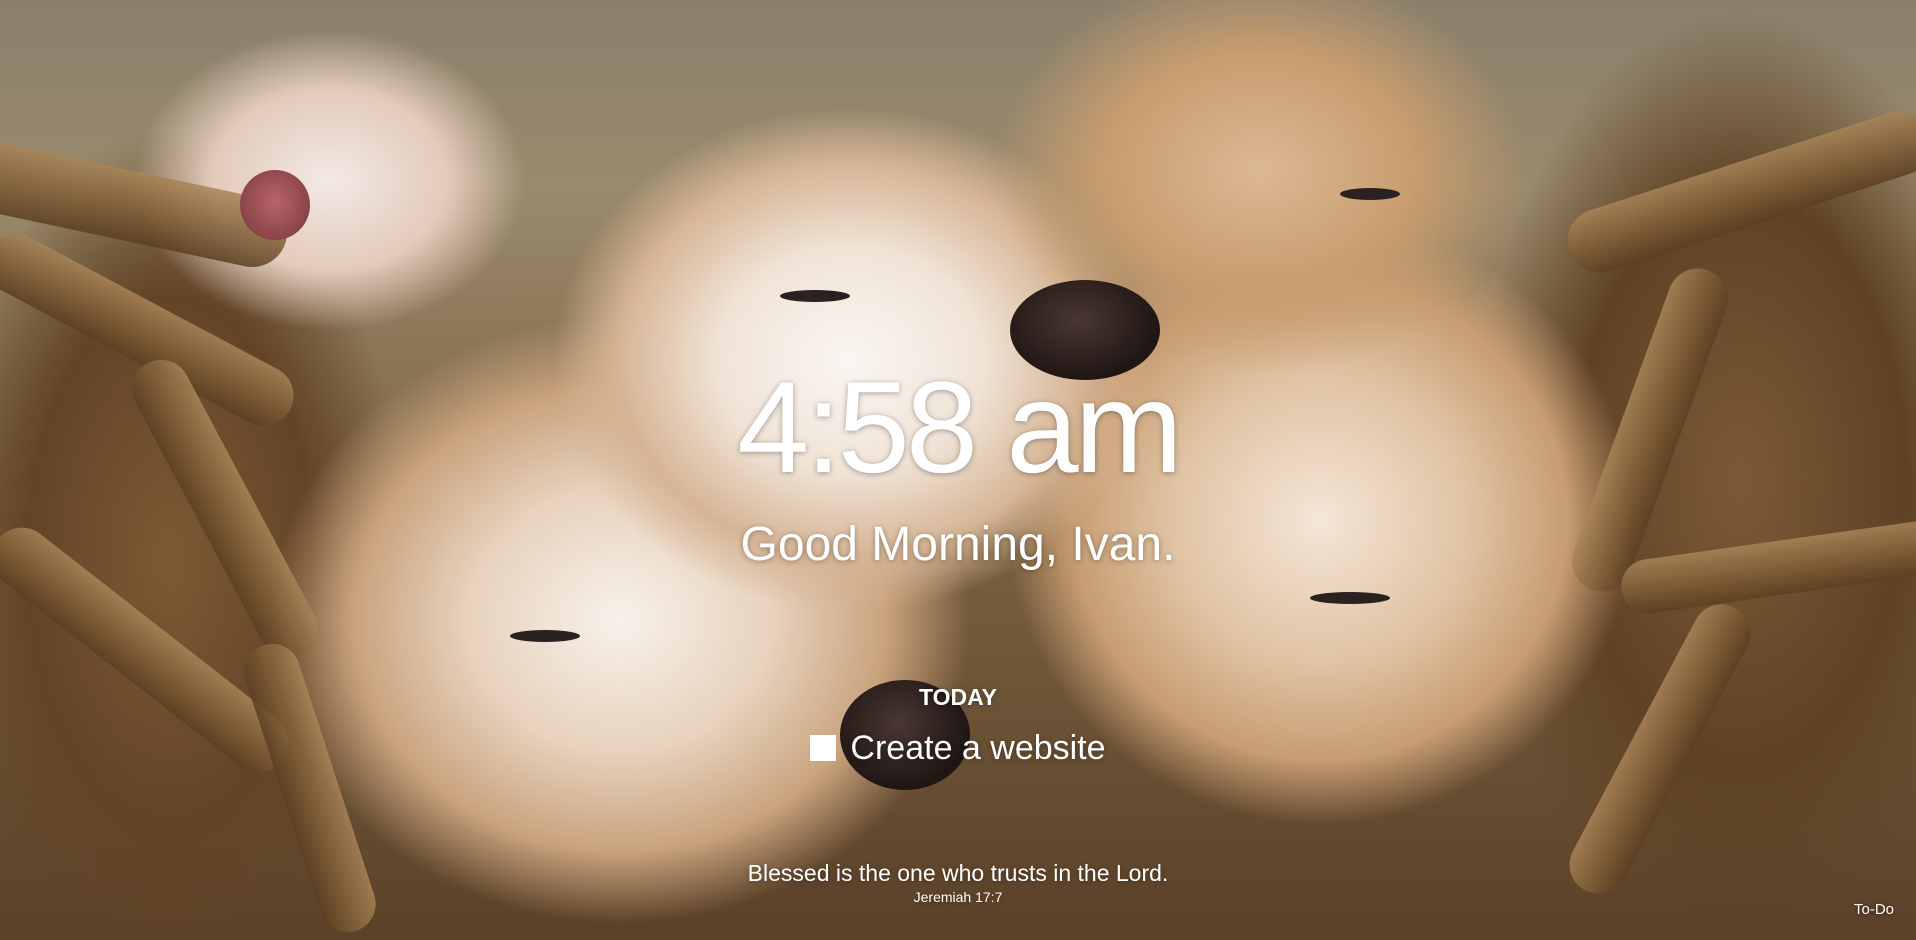  What do you see at coordinates (1737, 192) in the screenshot?
I see `basket-right` at bounding box center [1737, 192].